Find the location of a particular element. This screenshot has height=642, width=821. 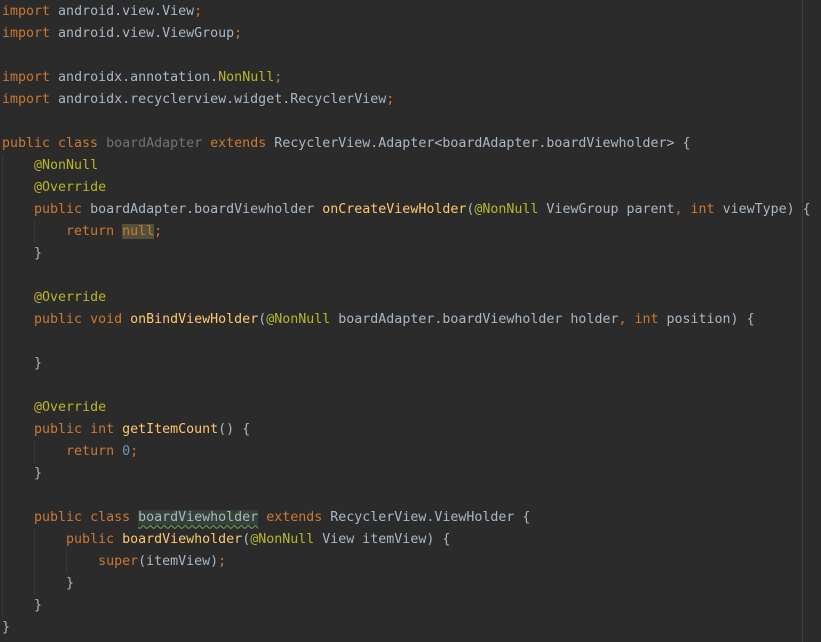

code-line: import android.view.ViewGroup; is located at coordinates (406, 34).